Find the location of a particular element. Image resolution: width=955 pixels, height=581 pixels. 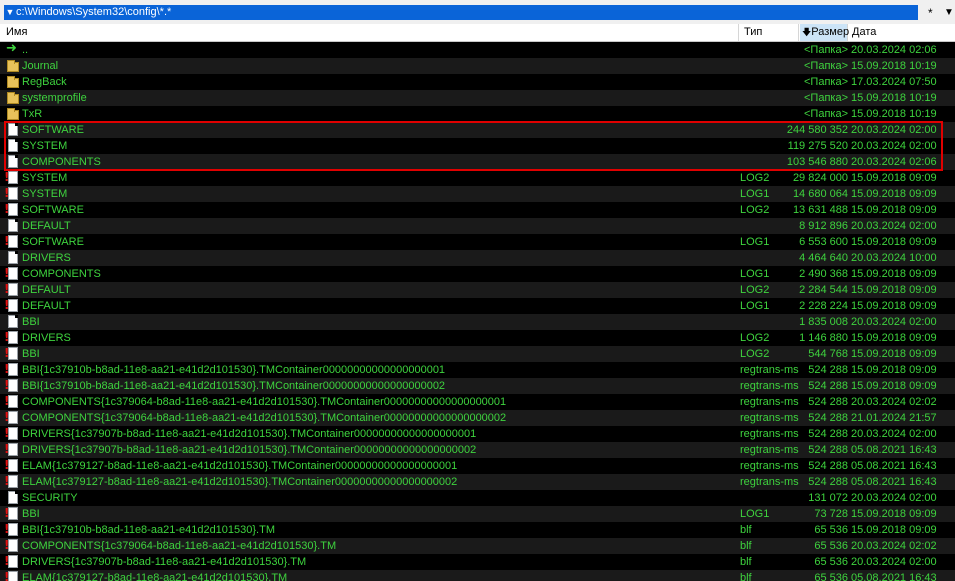

file-row: COMPONENTS 103 546 880 20.03.2024 02:06 is located at coordinates (477, 162).